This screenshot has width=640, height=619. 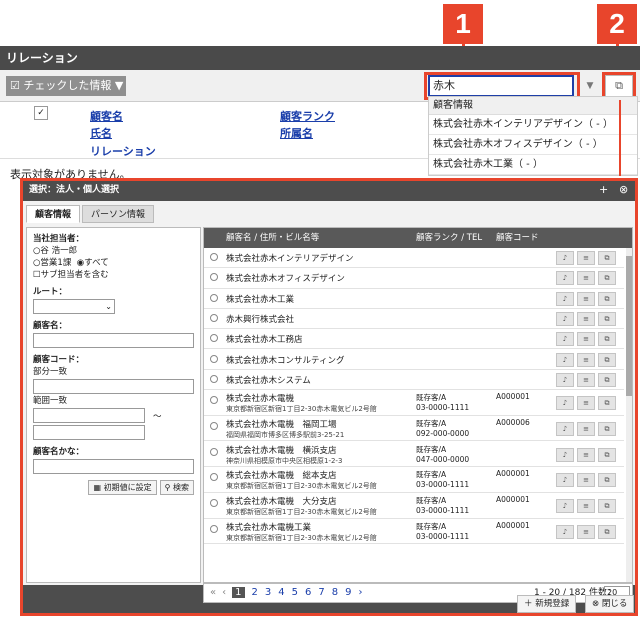 I want to click on suggest-item: 株式会社赤木オフィスデザイン（ - ）, so click(x=533, y=145).